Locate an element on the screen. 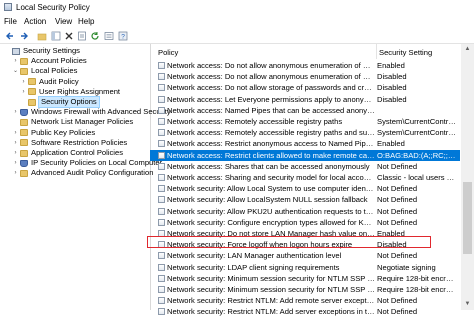  up-folder-icon is located at coordinates (41, 35).